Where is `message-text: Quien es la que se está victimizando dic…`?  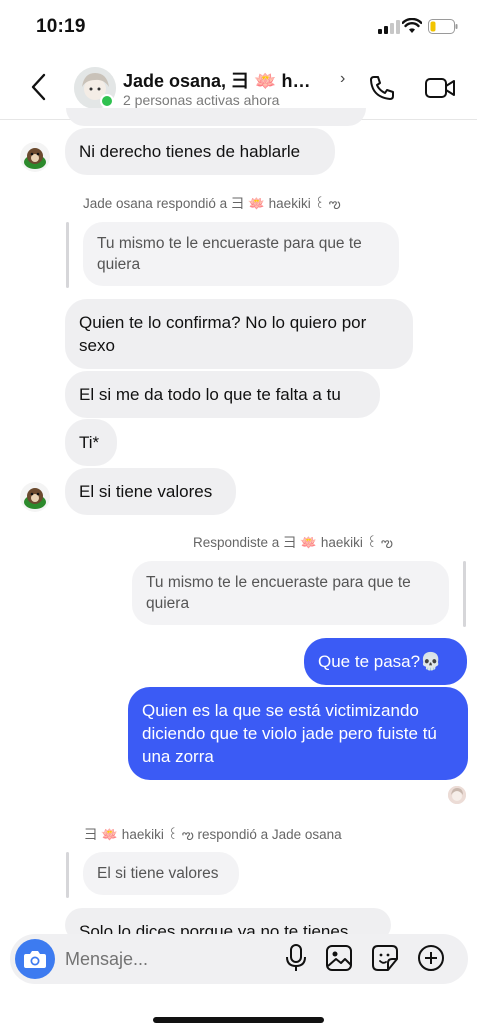
message-text: Quien es la que se está victimizando dic… is located at coordinates (289, 733).